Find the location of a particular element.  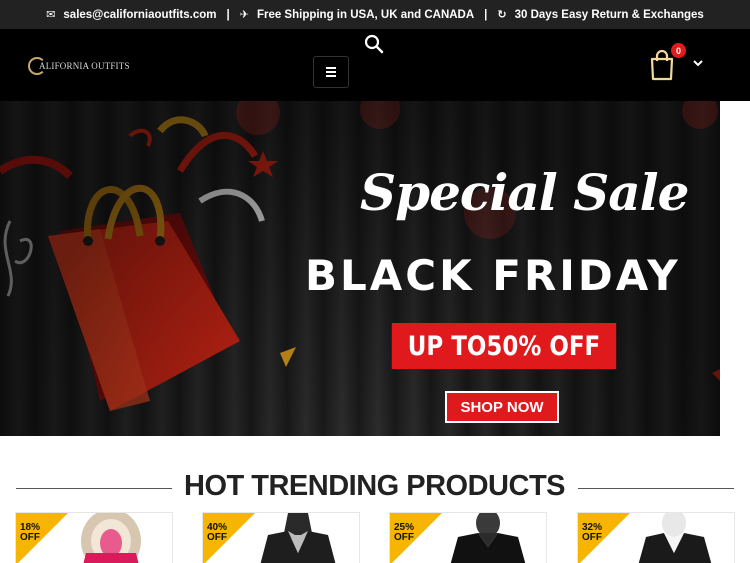

product-card: 18% OFF is located at coordinates (94, 537).